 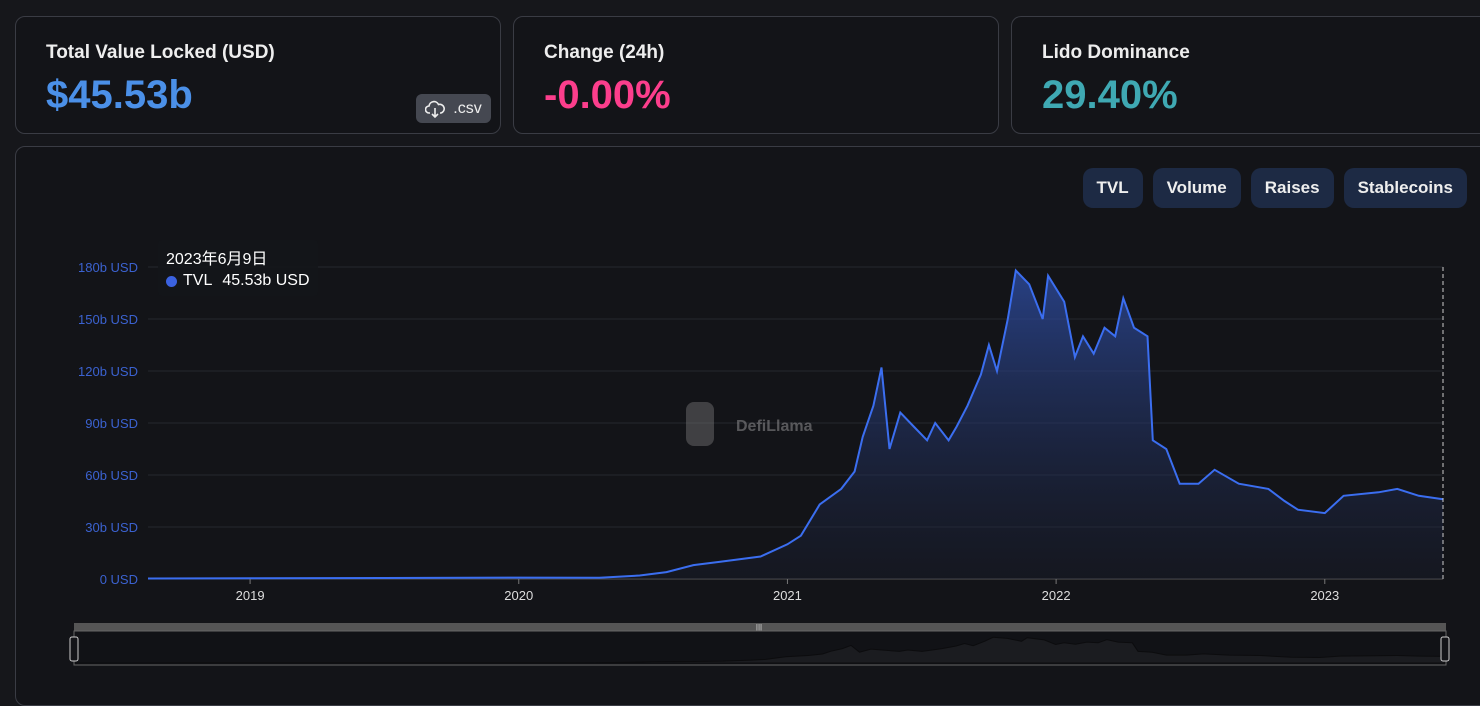 I want to click on y-tick-label: 180b USD, so click(x=108, y=267).